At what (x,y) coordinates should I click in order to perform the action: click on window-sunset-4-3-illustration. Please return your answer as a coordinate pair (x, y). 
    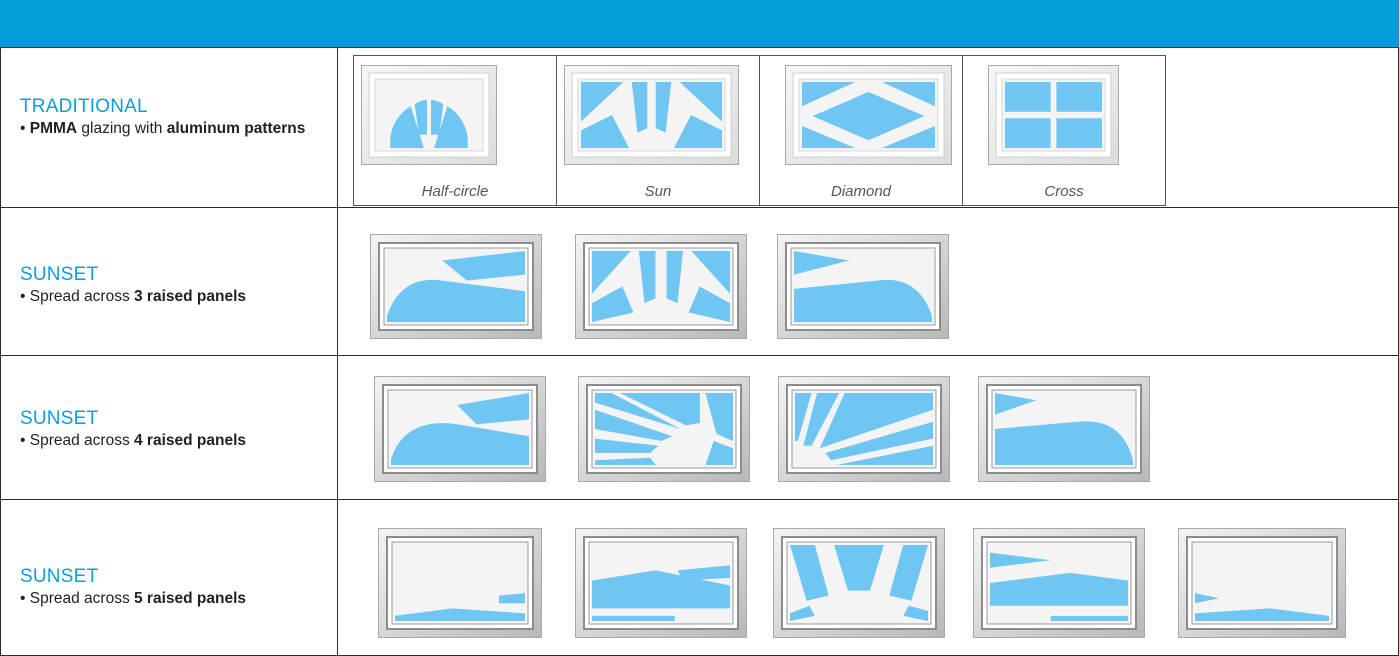
    Looking at the image, I should click on (864, 429).